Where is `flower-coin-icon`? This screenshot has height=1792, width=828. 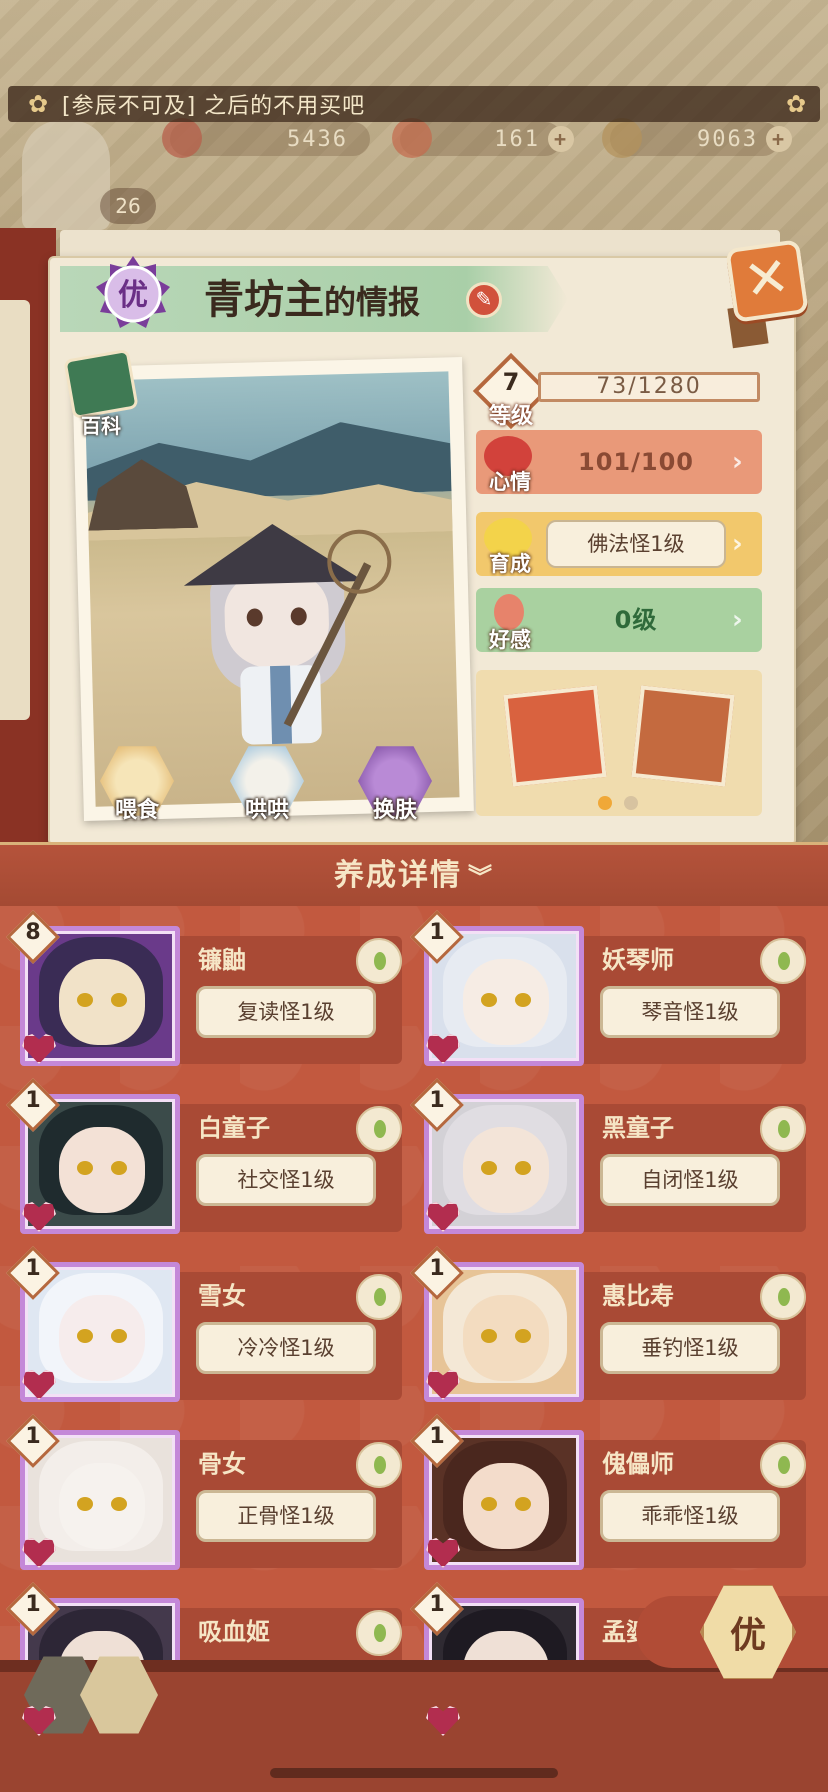 flower-coin-icon is located at coordinates (182, 138).